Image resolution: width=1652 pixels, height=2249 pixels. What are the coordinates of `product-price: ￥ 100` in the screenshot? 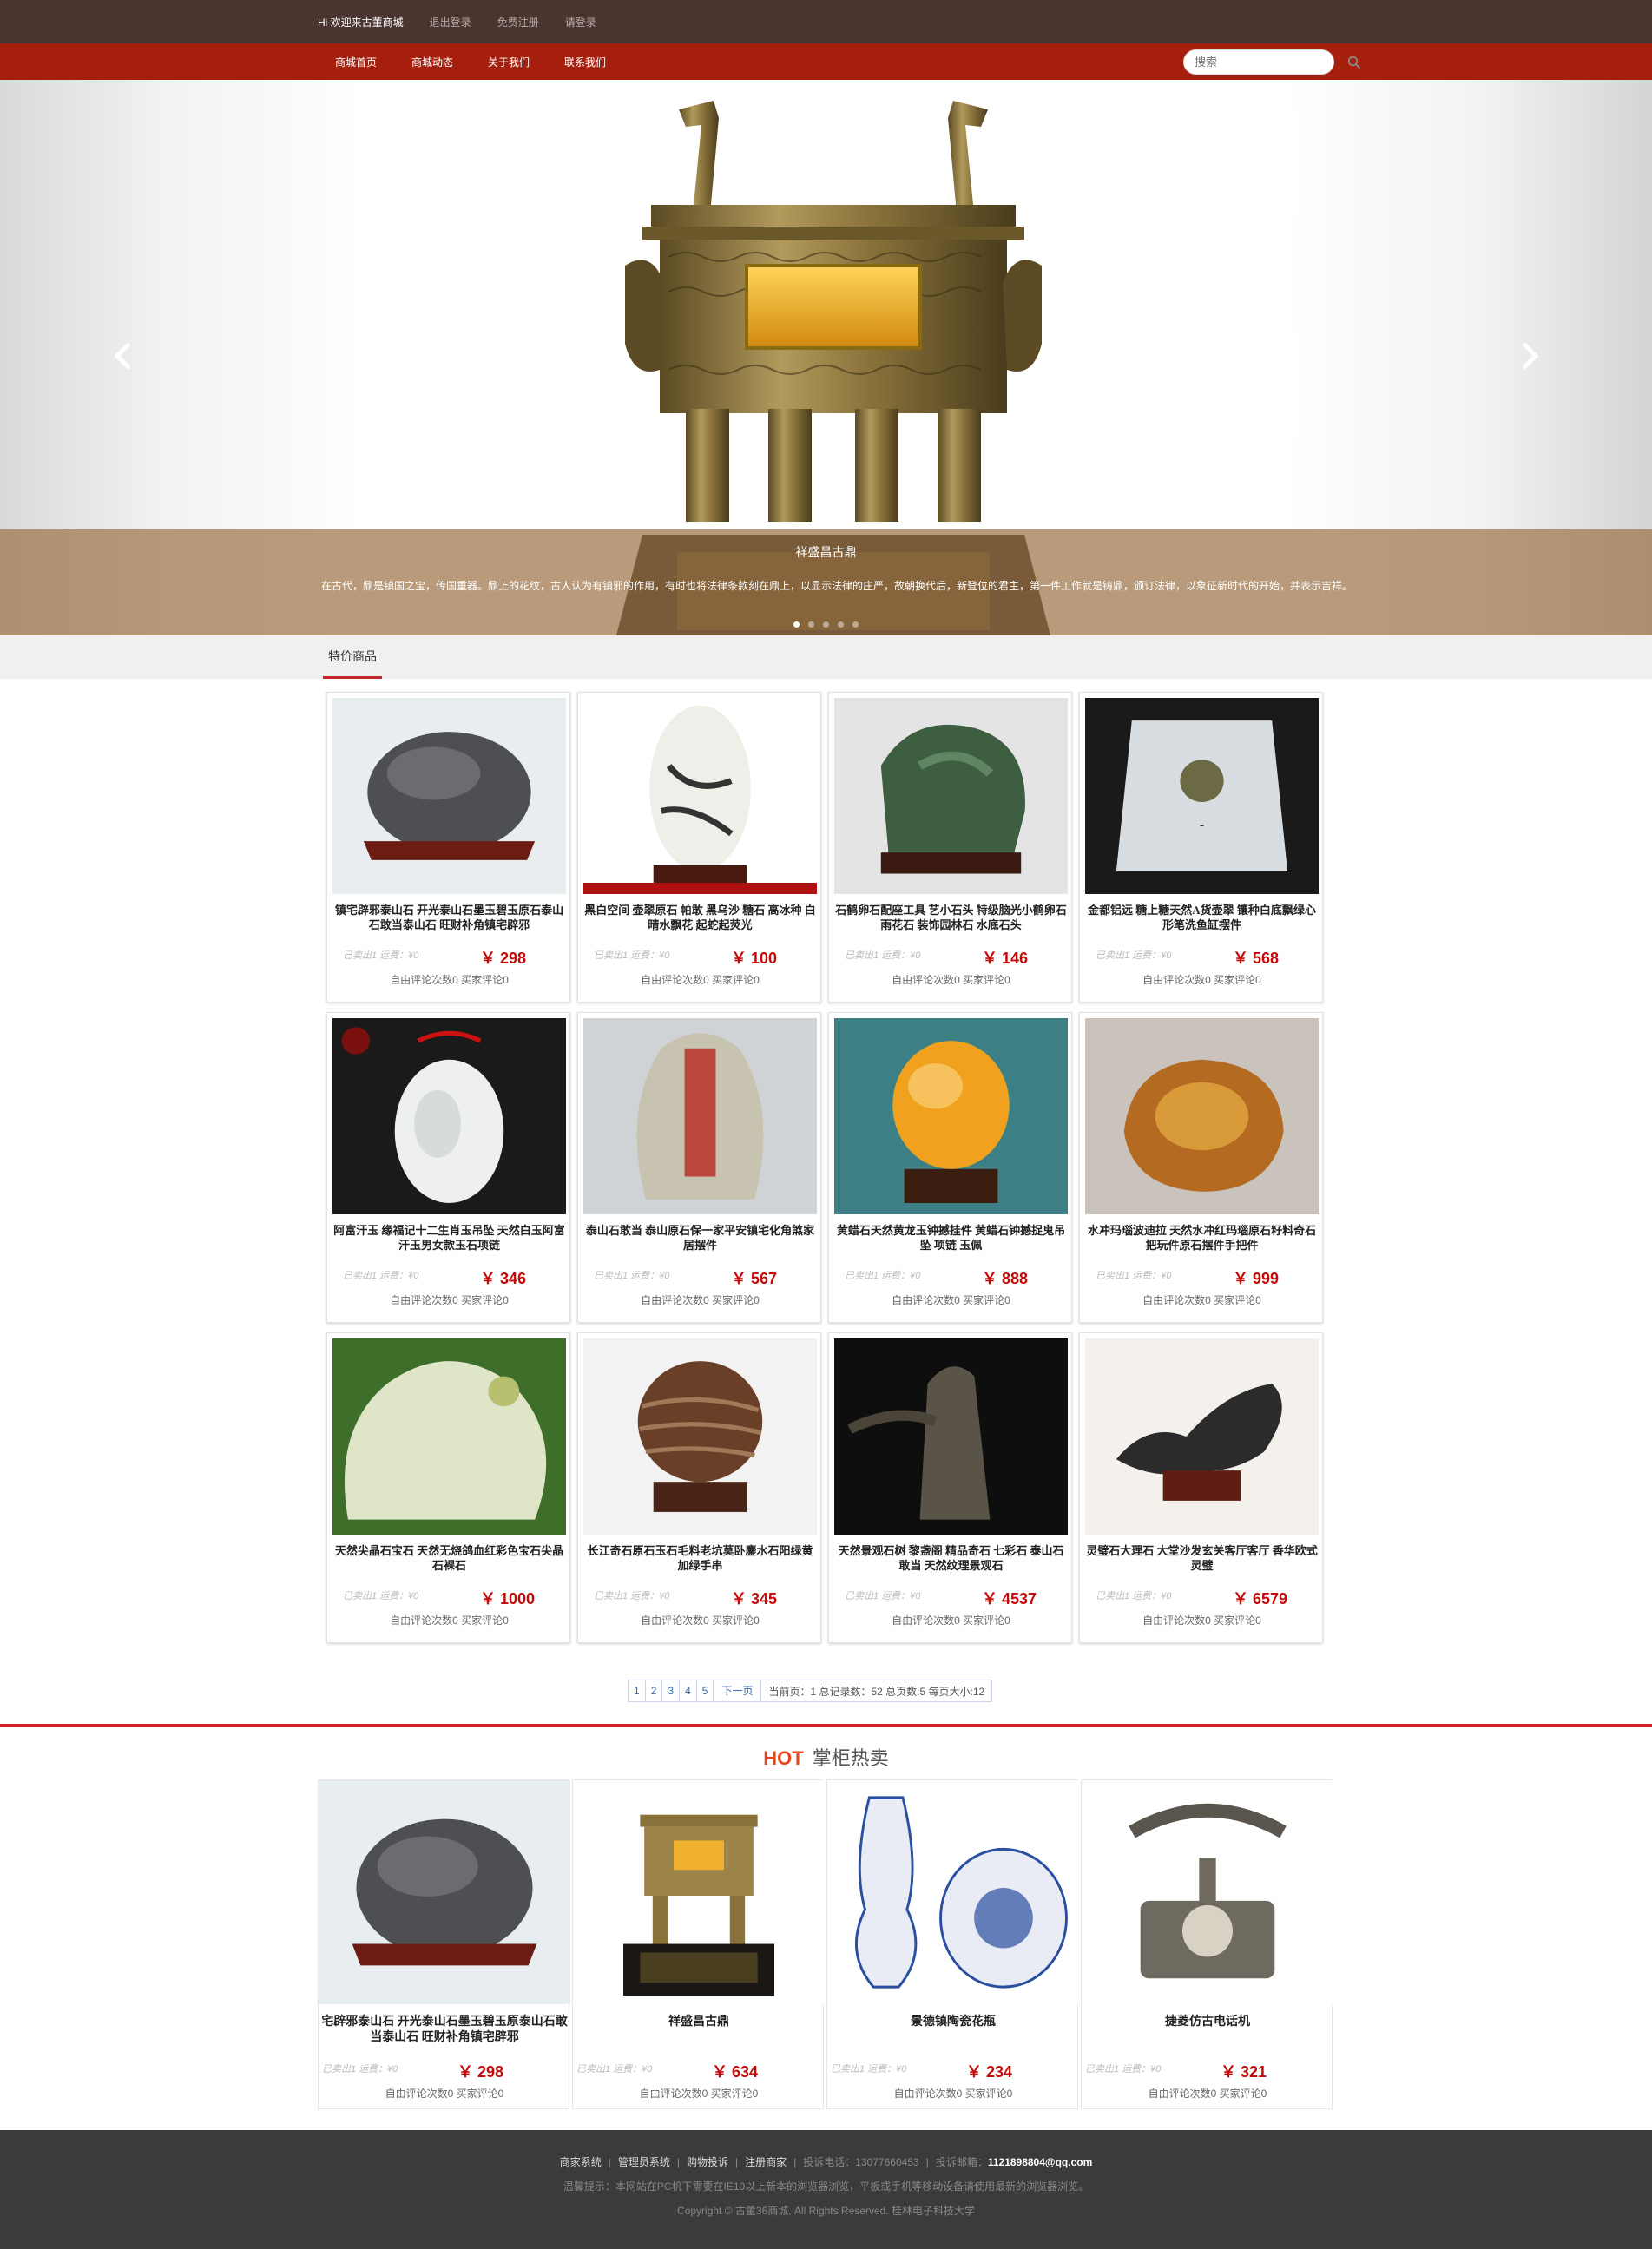 It's located at (754, 959).